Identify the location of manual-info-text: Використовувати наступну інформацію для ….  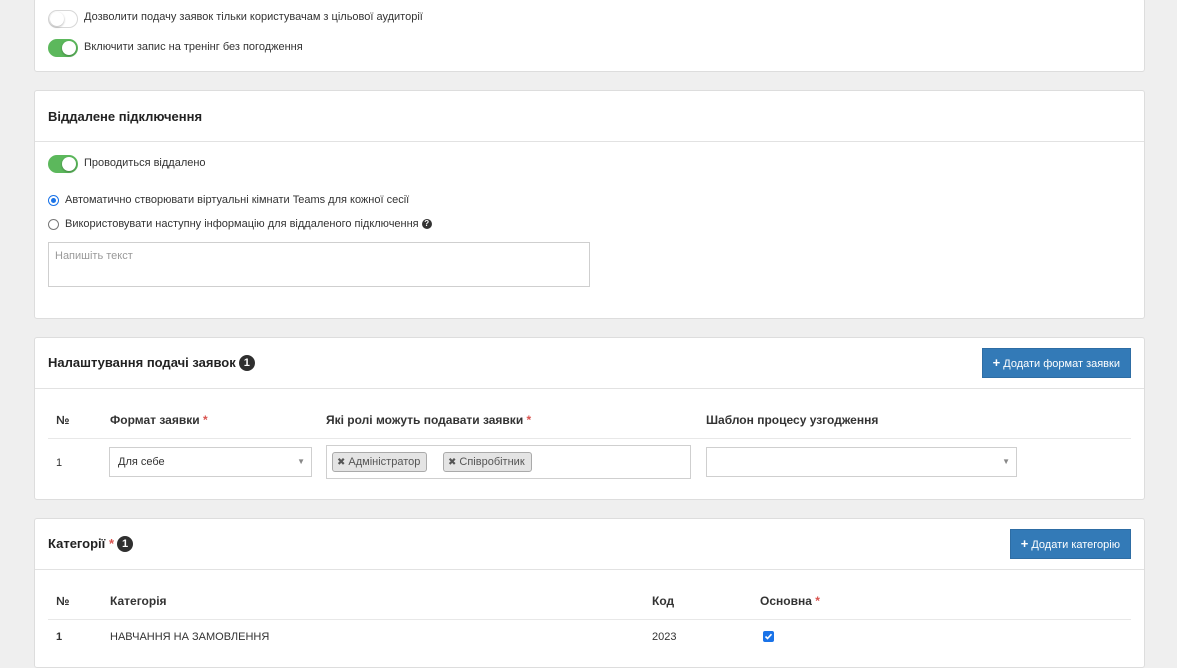
(242, 224).